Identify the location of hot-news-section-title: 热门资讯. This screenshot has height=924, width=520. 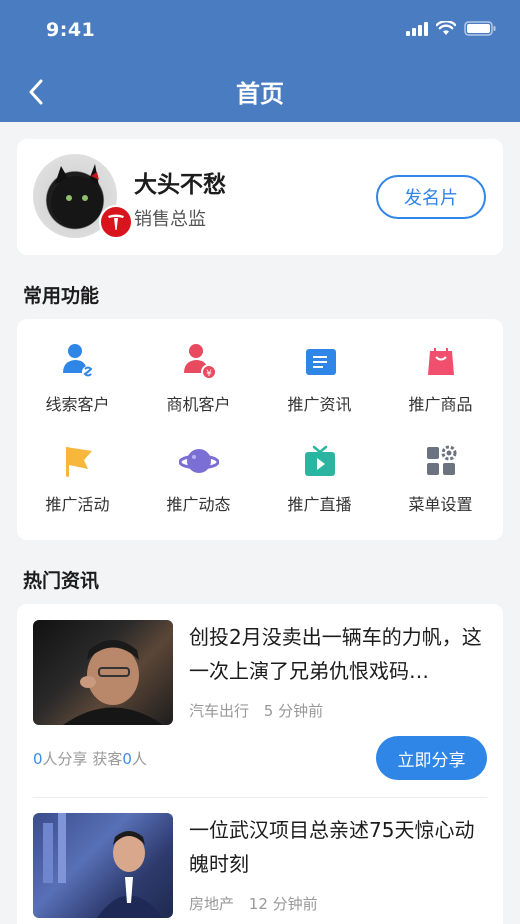
(61, 581).